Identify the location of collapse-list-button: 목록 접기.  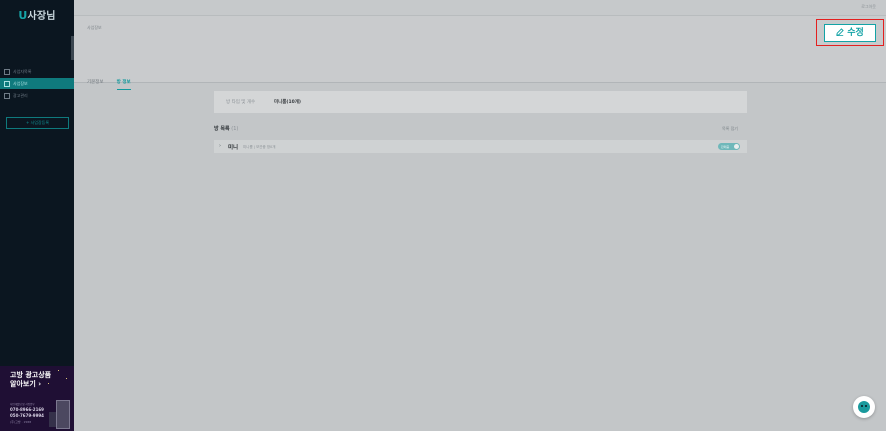
(730, 129).